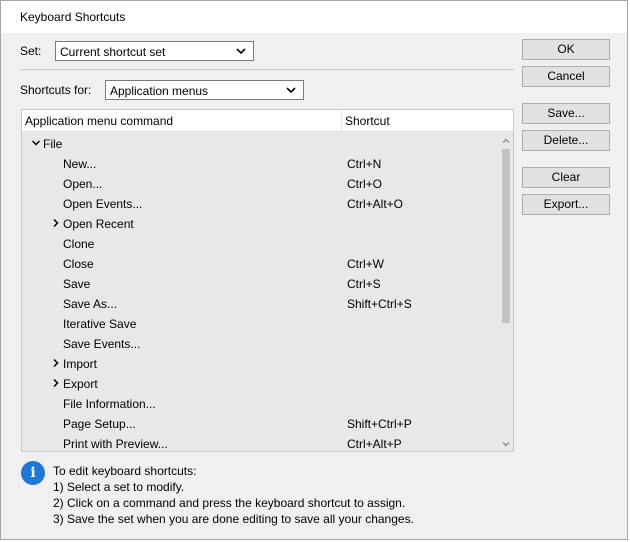 Image resolution: width=630 pixels, height=542 pixels. What do you see at coordinates (379, 424) in the screenshot?
I see `shortcut-value: Shift+Ctrl+P` at bounding box center [379, 424].